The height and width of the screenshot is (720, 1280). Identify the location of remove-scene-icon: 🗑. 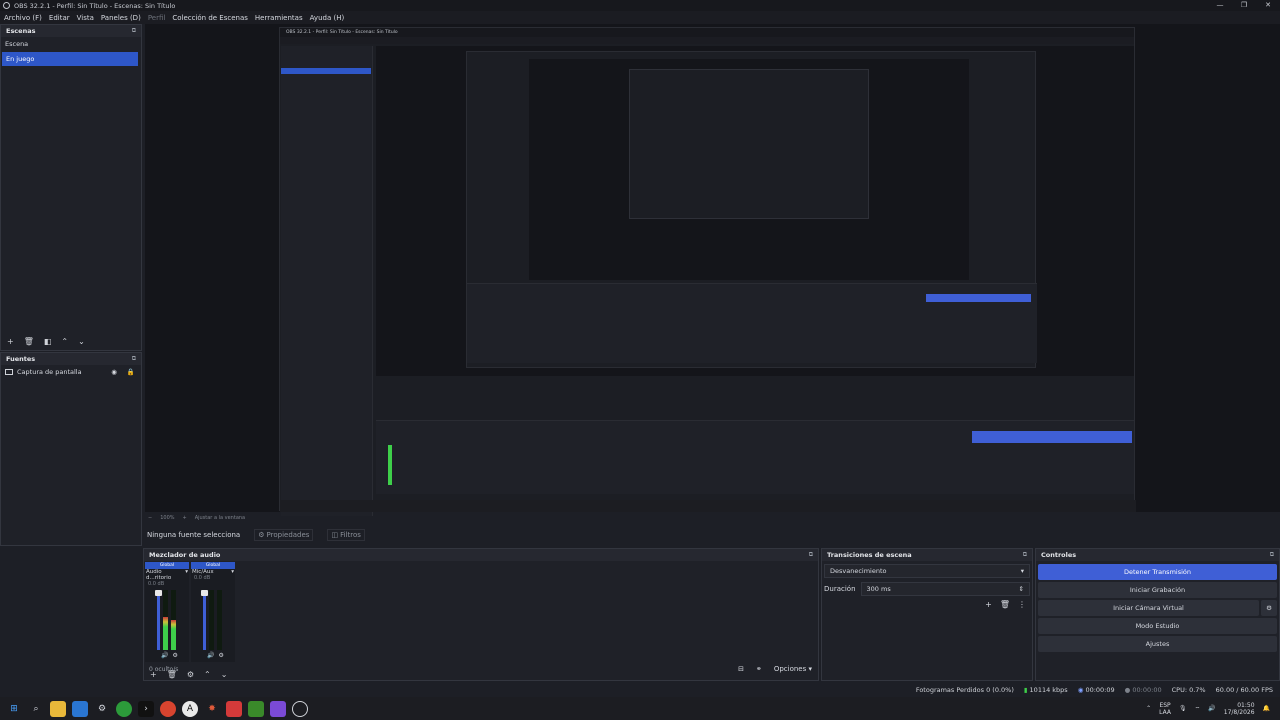
(29, 341).